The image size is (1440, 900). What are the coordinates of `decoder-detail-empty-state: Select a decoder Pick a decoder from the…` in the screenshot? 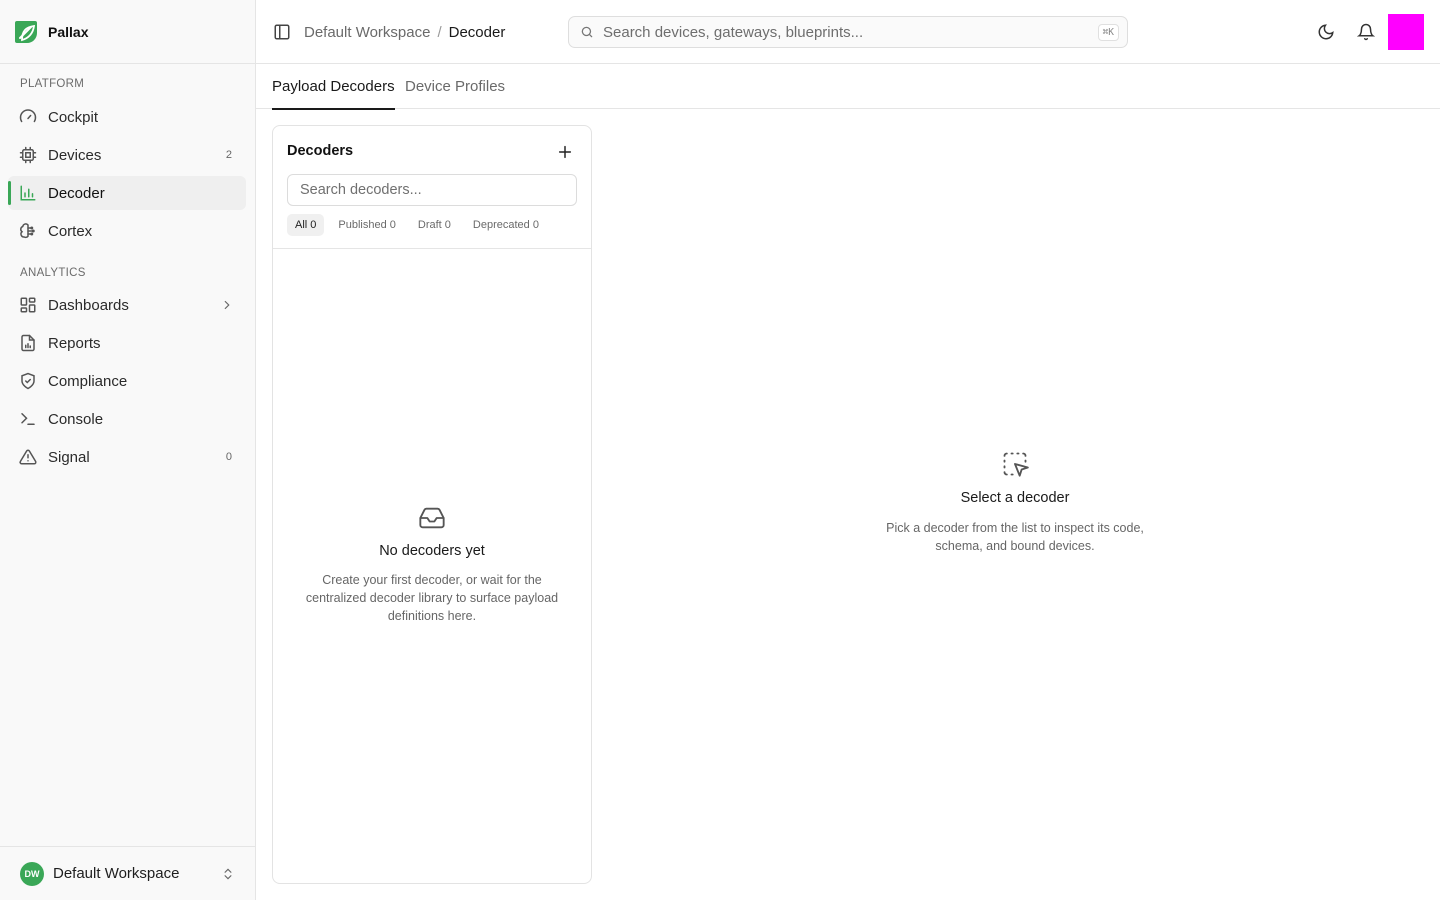 It's located at (1015, 502).